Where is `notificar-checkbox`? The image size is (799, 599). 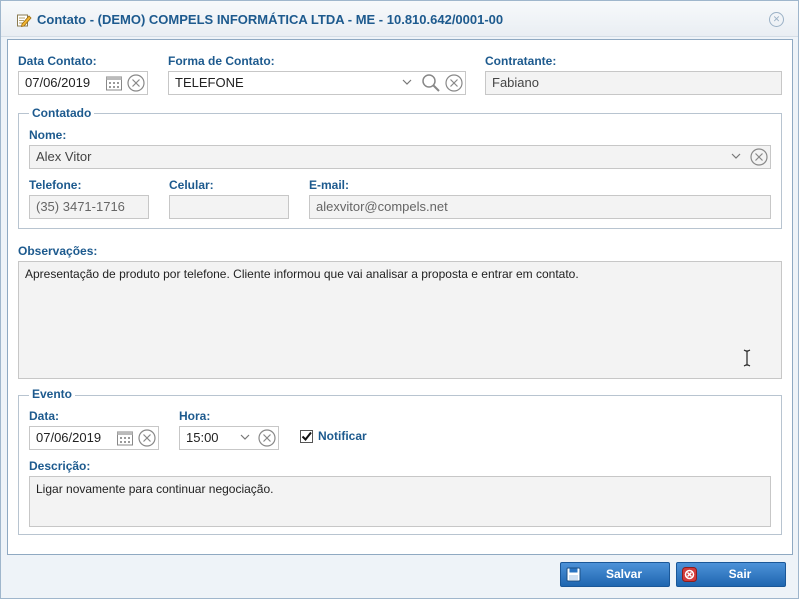
notificar-checkbox is located at coordinates (306, 436).